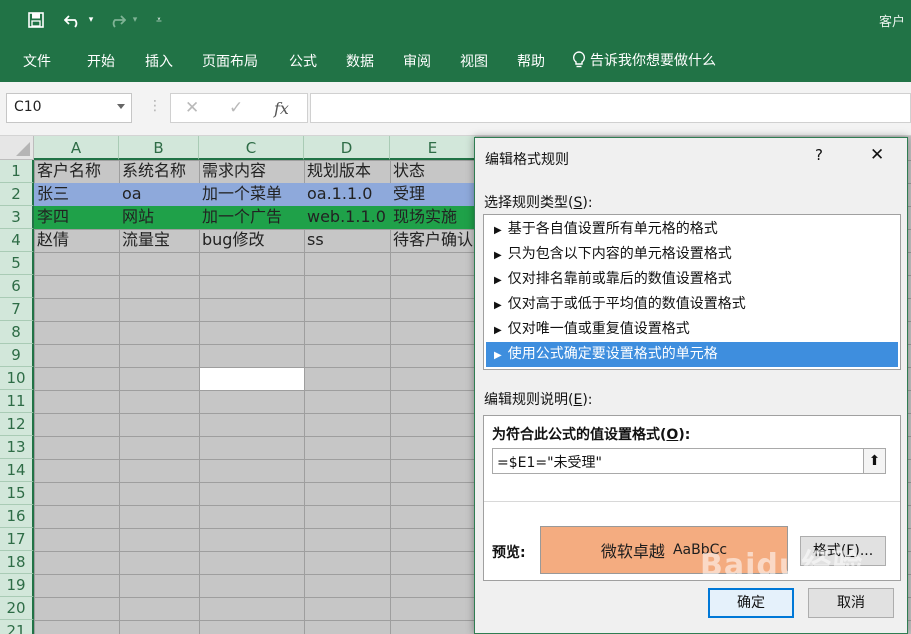 This screenshot has width=911, height=634. What do you see at coordinates (76, 194) in the screenshot?
I see `cell-a2: 张三` at bounding box center [76, 194].